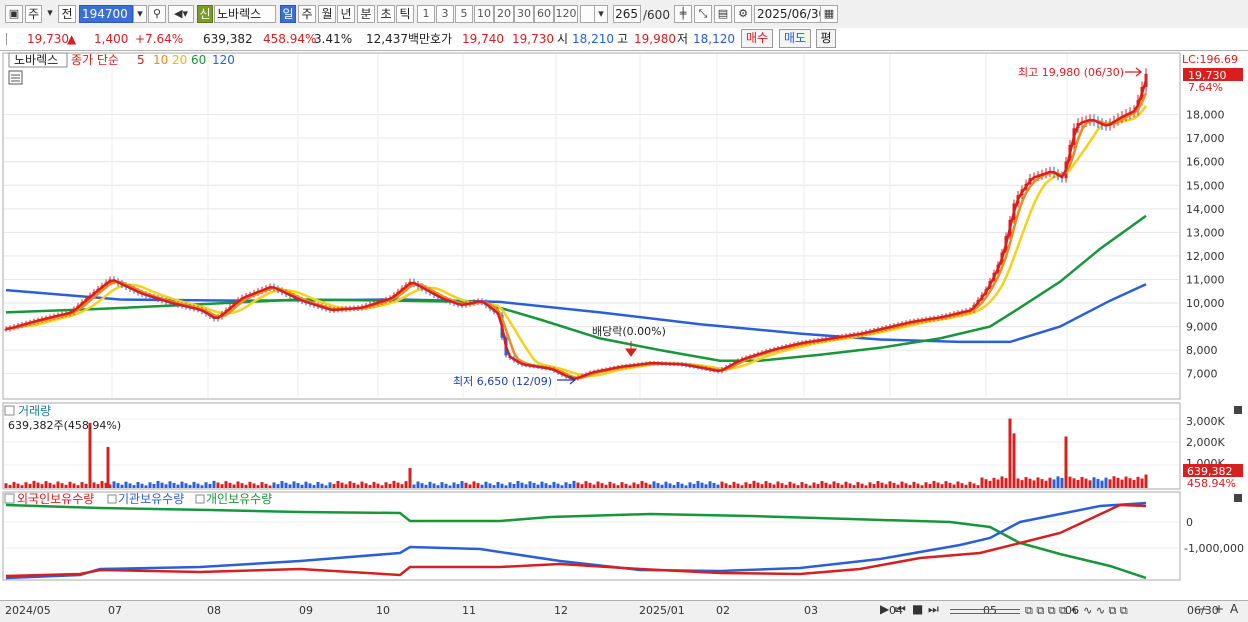 The height and width of the screenshot is (622, 1248). I want to click on stop-icon: ■, so click(917, 609).